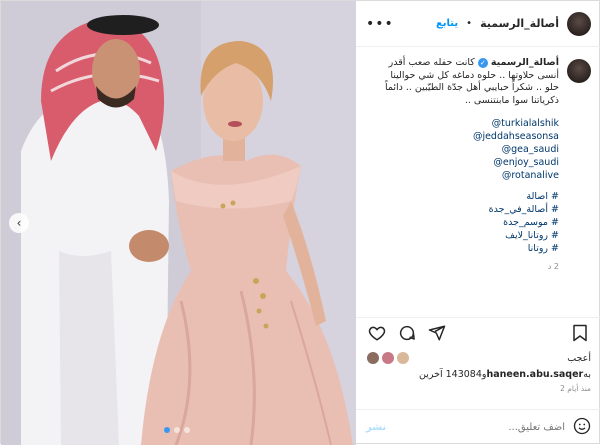 Image resolution: width=600 pixels, height=445 pixels. Describe the element at coordinates (462, 235) in the screenshot. I see `hashtag-link: # روتانا_لايف` at that location.